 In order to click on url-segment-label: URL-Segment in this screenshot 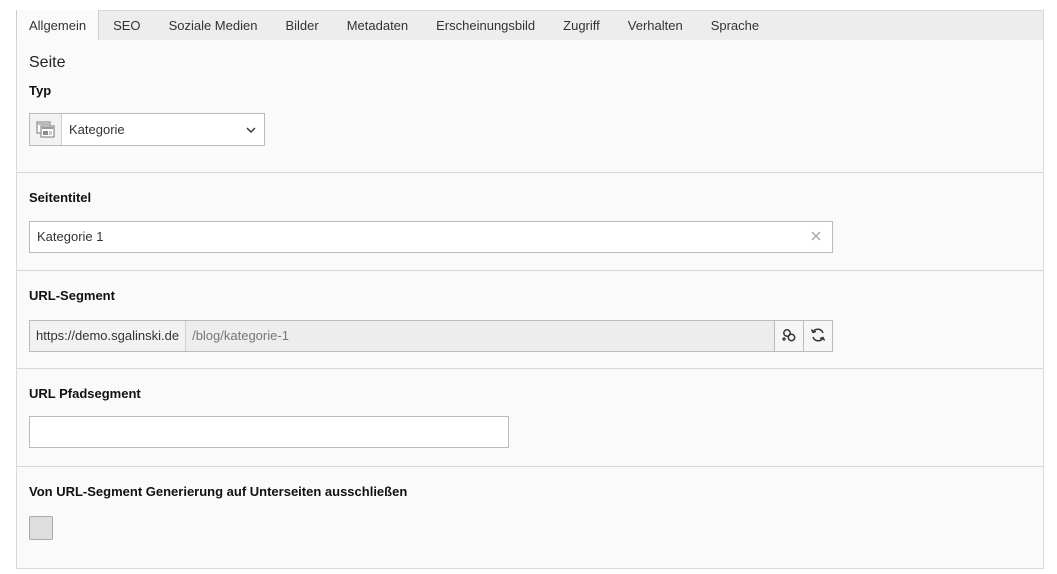, I will do `click(72, 295)`.